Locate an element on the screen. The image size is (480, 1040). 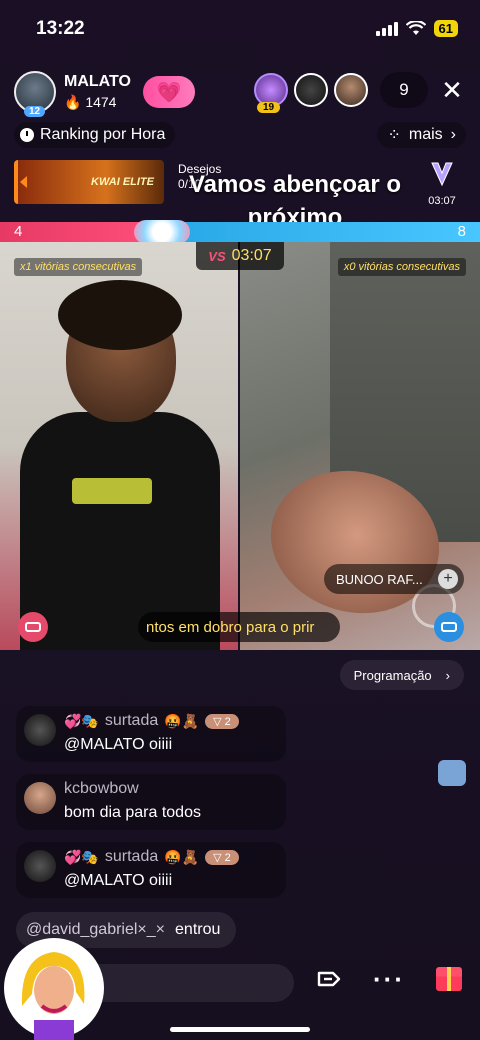
status-time: 13:22 is located at coordinates (60, 28).